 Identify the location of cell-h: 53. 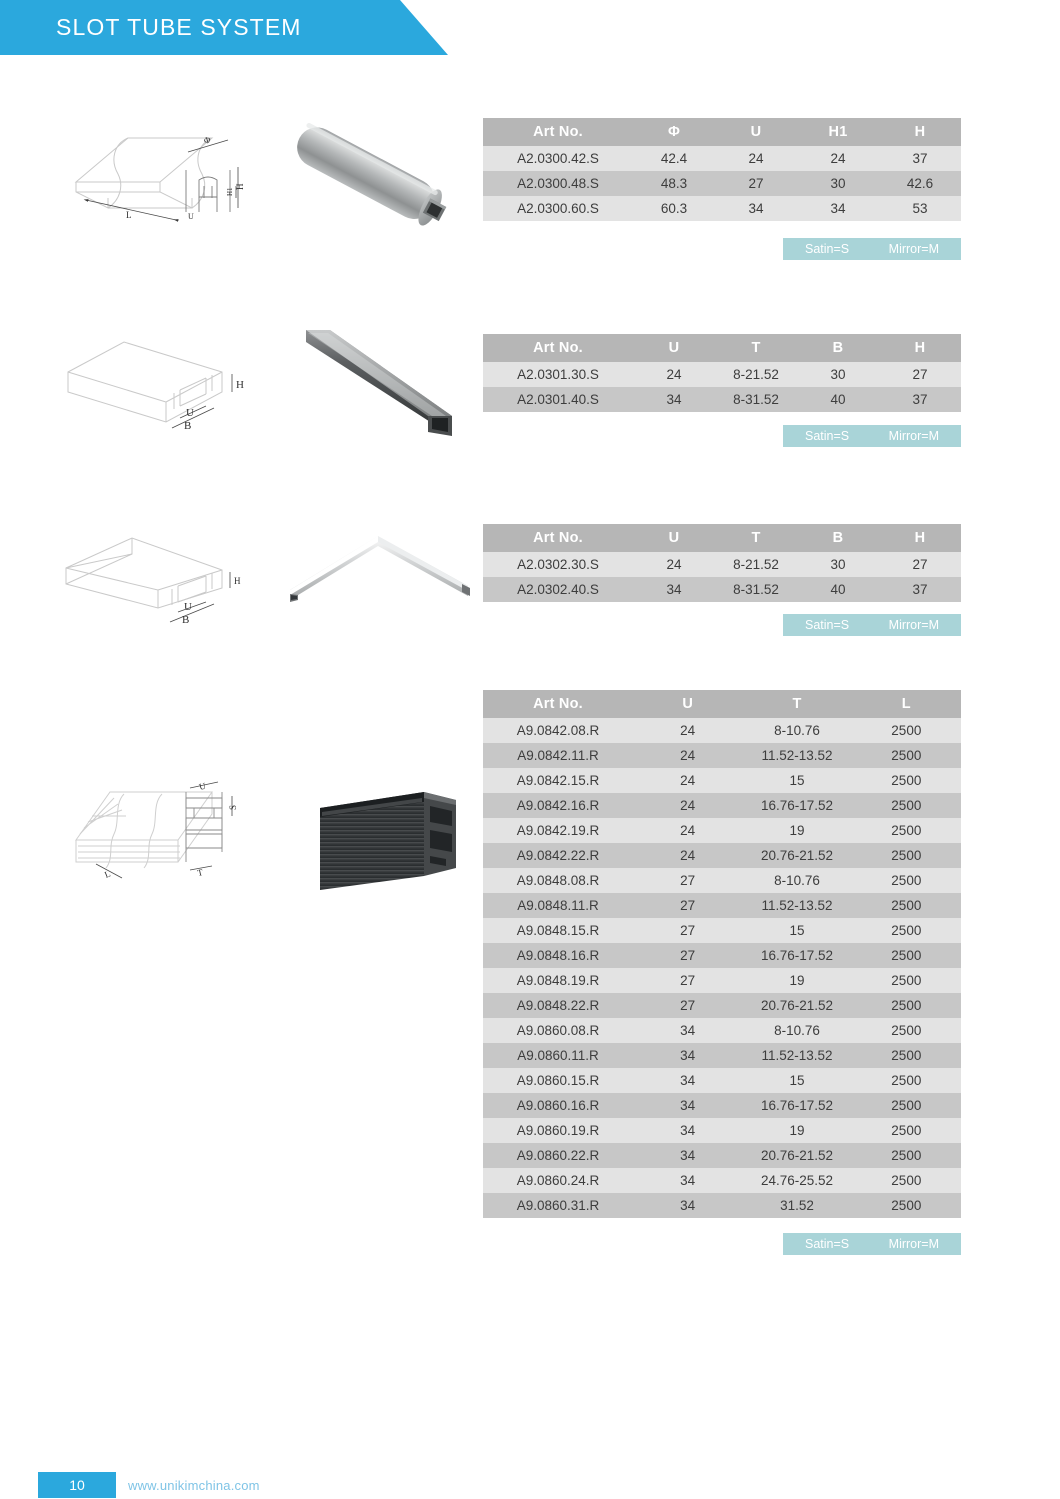
(920, 208).